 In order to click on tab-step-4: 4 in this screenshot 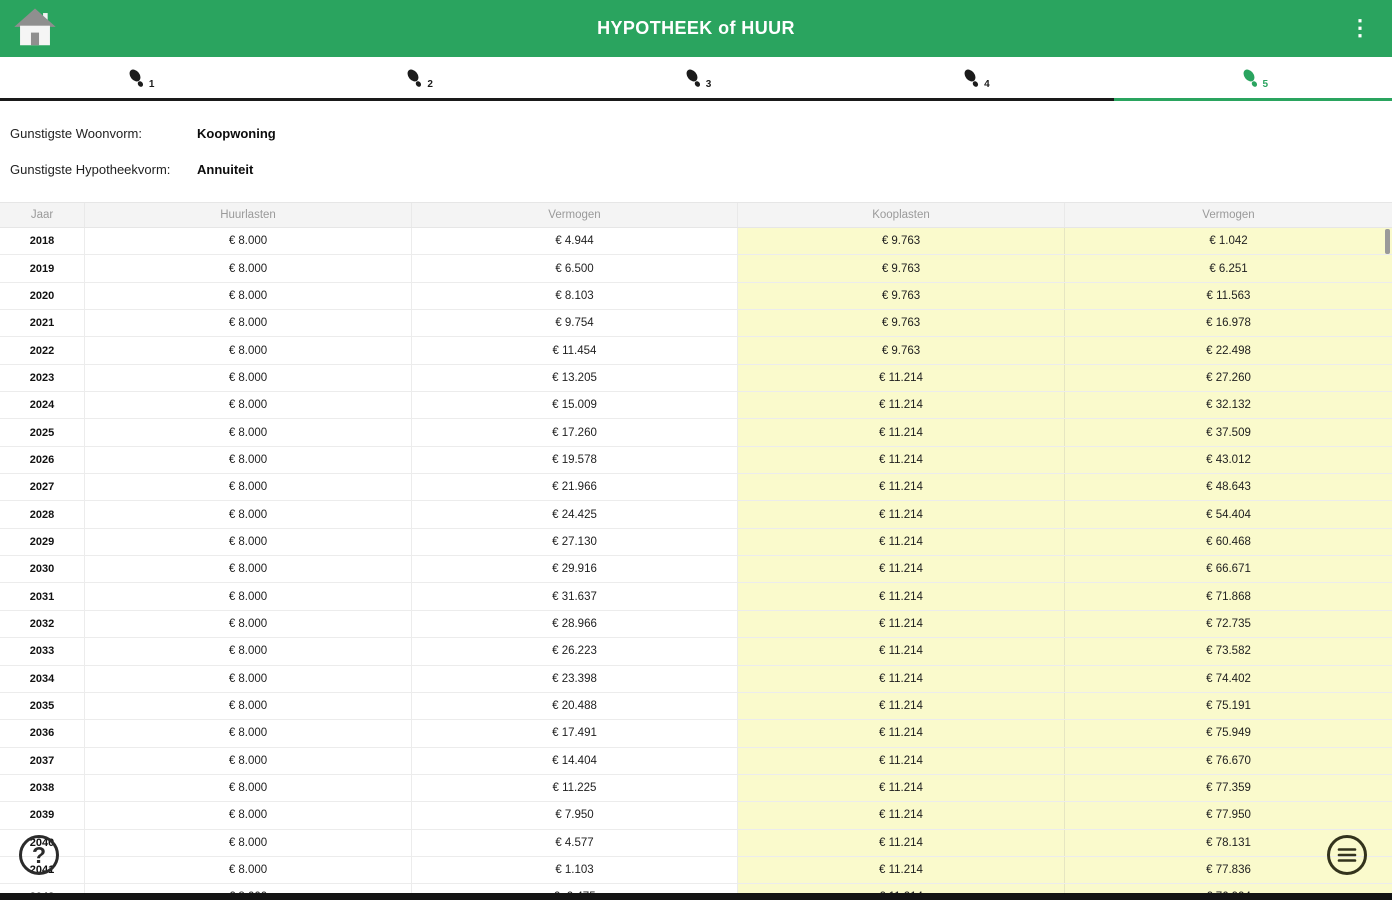, I will do `click(974, 79)`.